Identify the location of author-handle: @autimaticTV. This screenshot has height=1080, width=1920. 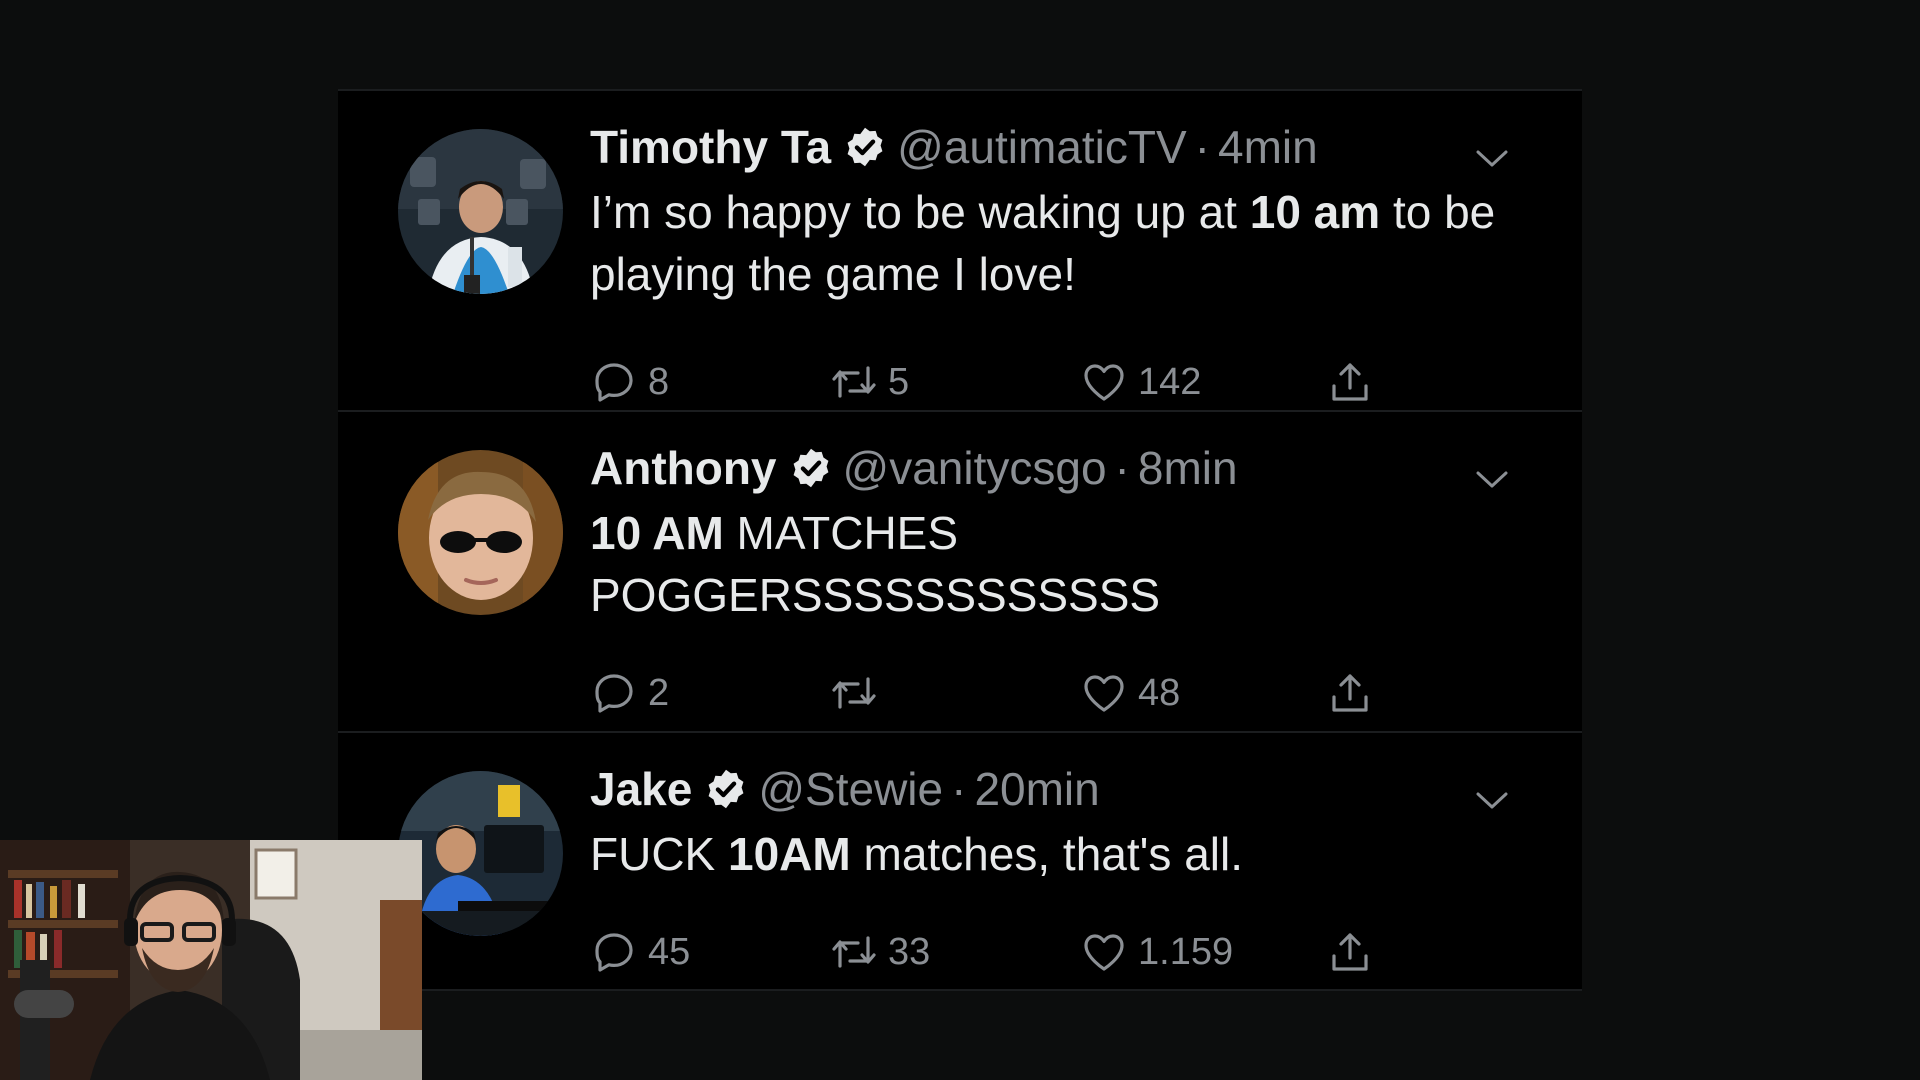
(1042, 147).